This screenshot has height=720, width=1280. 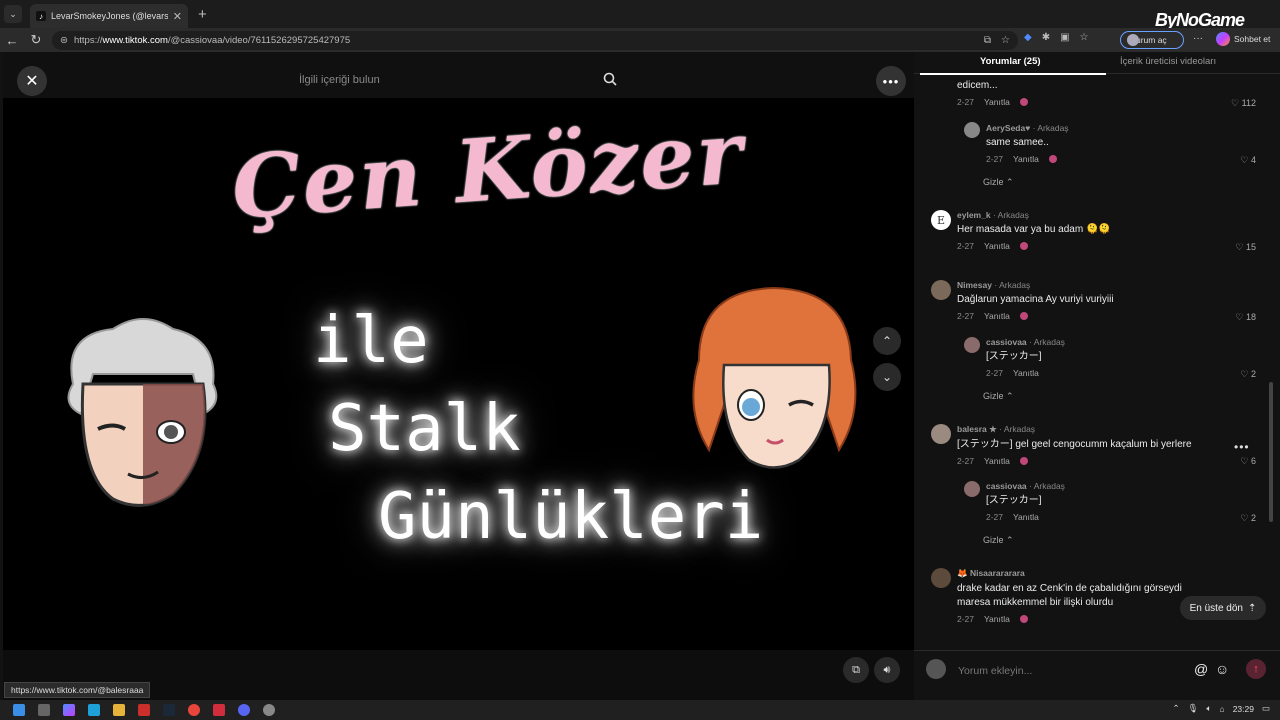 I want to click on like-button: ♡ 18, so click(x=1245, y=317).